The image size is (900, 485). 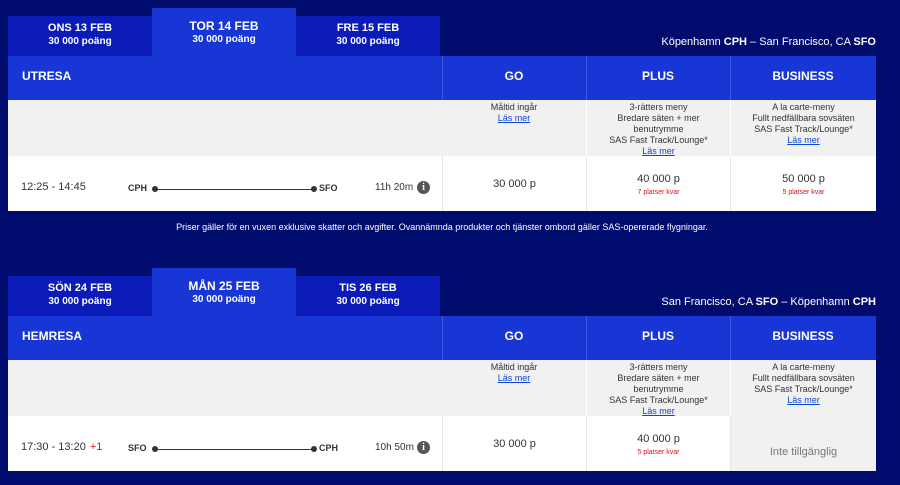 What do you see at coordinates (80, 288) in the screenshot?
I see `tab-date: SÖN 24 FEB` at bounding box center [80, 288].